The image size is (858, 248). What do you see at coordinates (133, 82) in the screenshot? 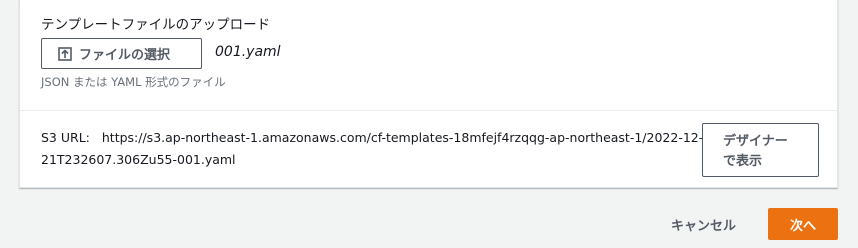
I see `file-format-hint: JSON または YAML 形式のファイル` at bounding box center [133, 82].